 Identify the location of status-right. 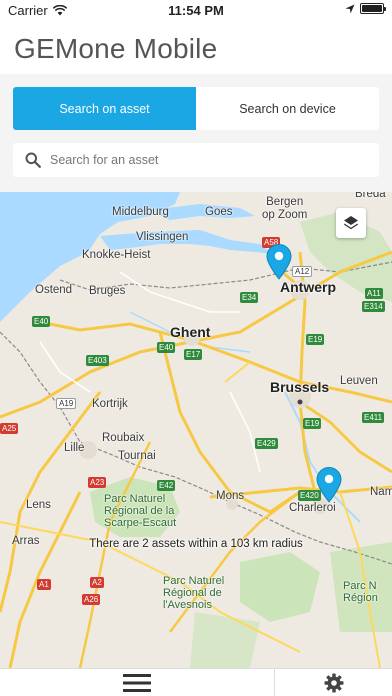
(365, 8).